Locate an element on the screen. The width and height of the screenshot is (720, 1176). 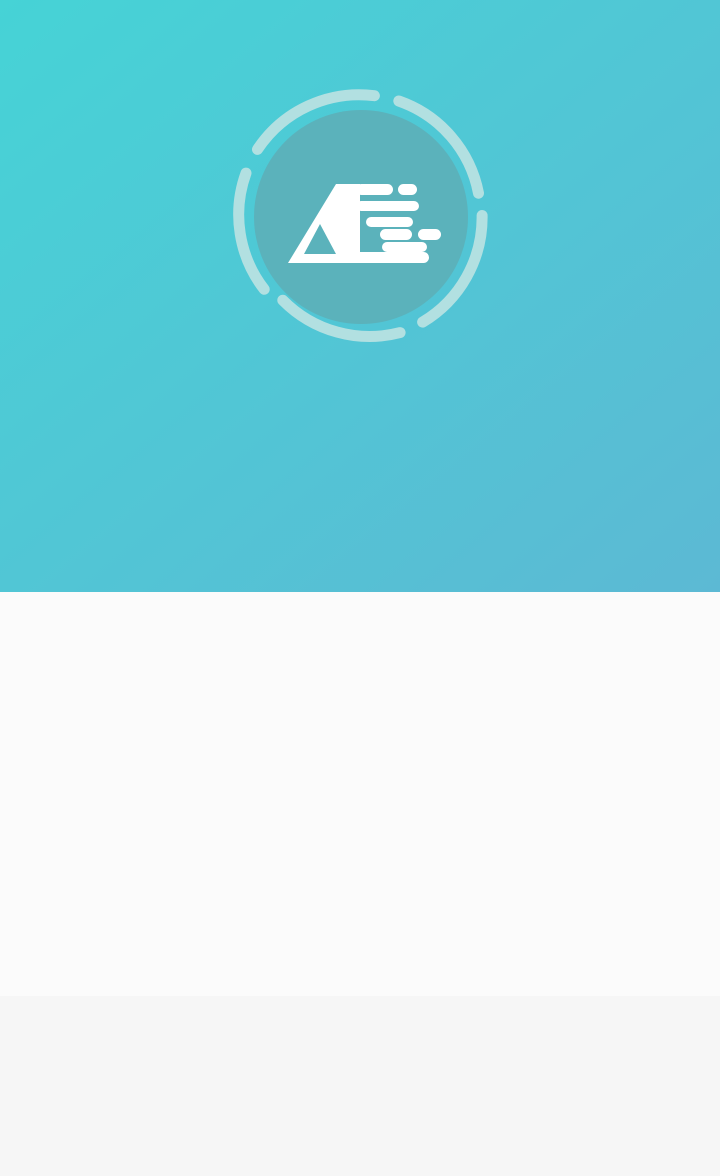
logo-circle is located at coordinates (361, 217).